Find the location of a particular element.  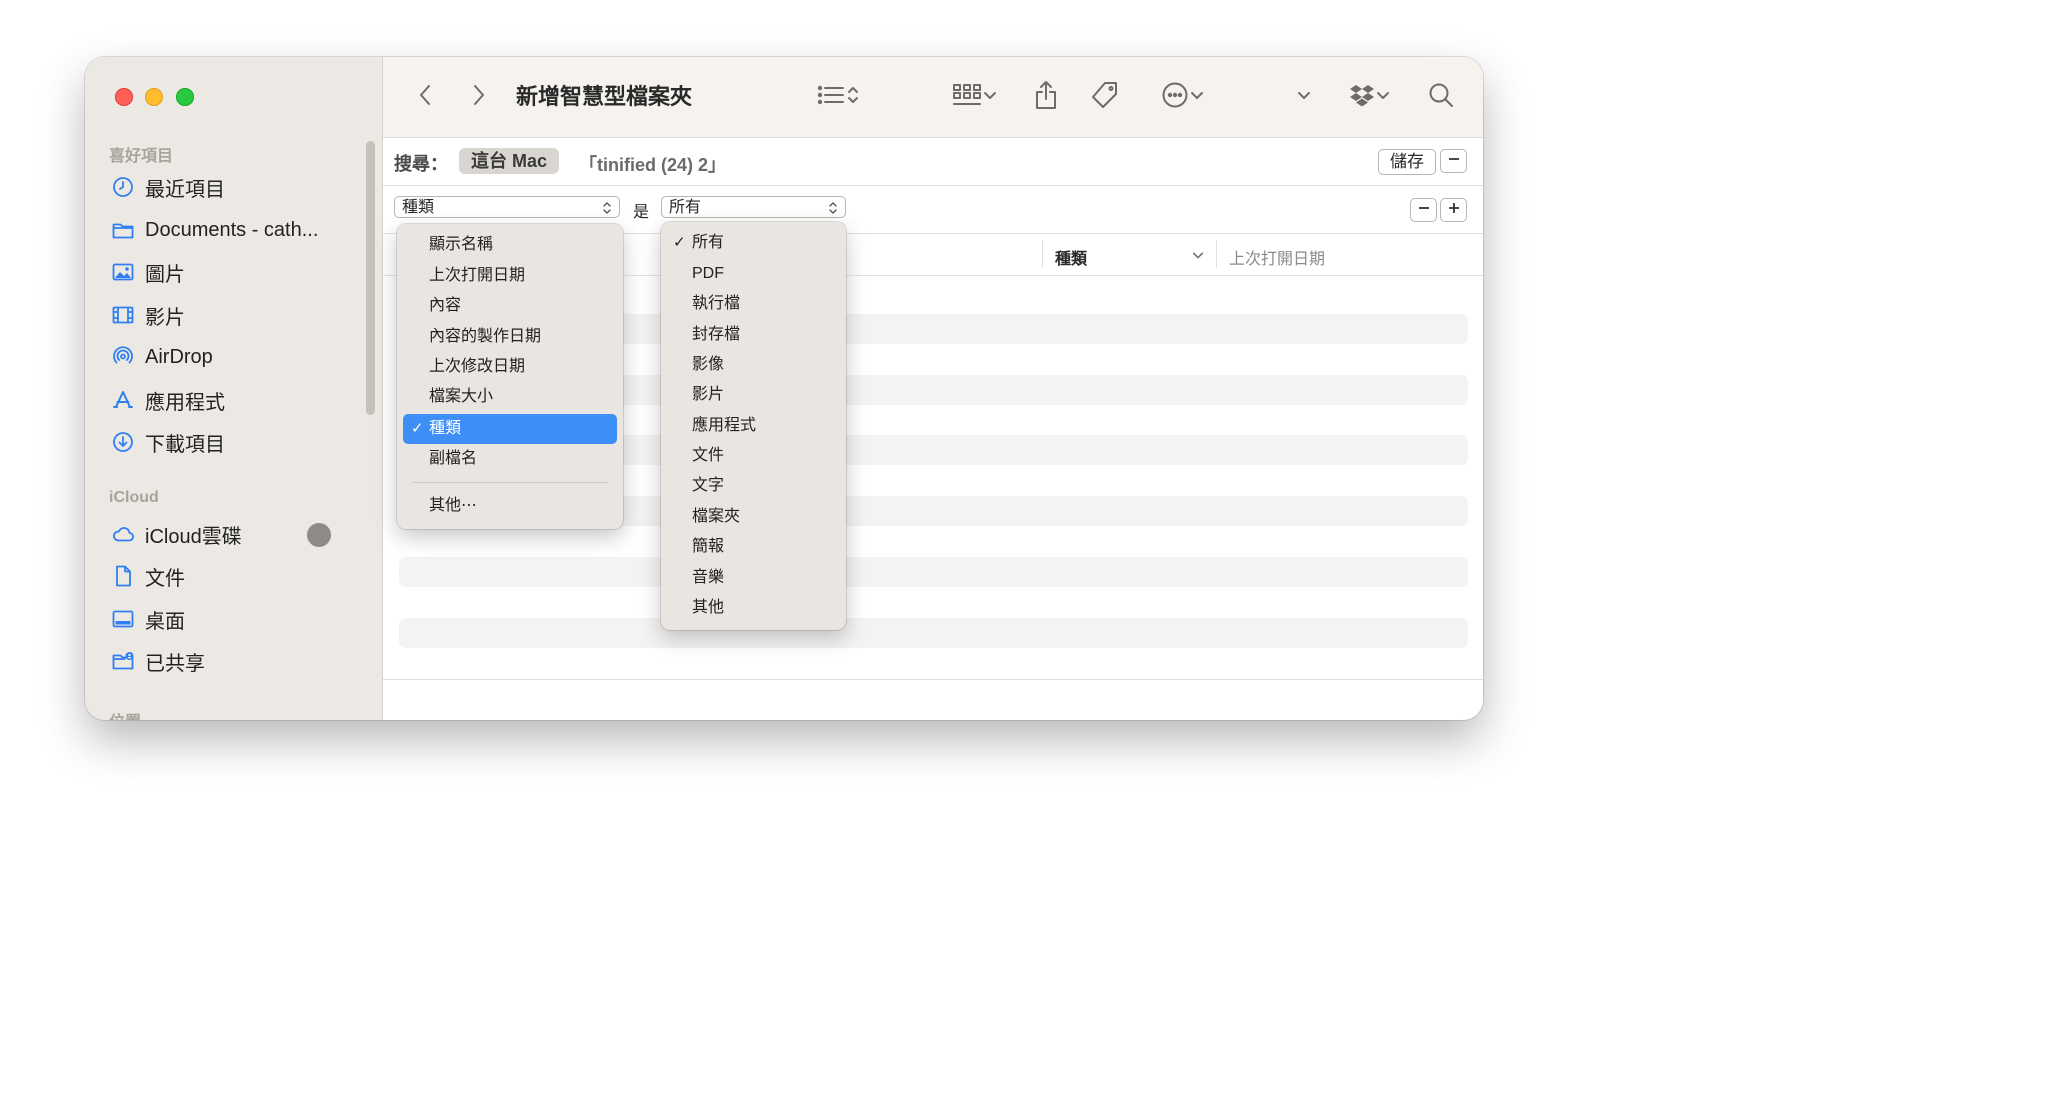

document-icon is located at coordinates (123, 576).